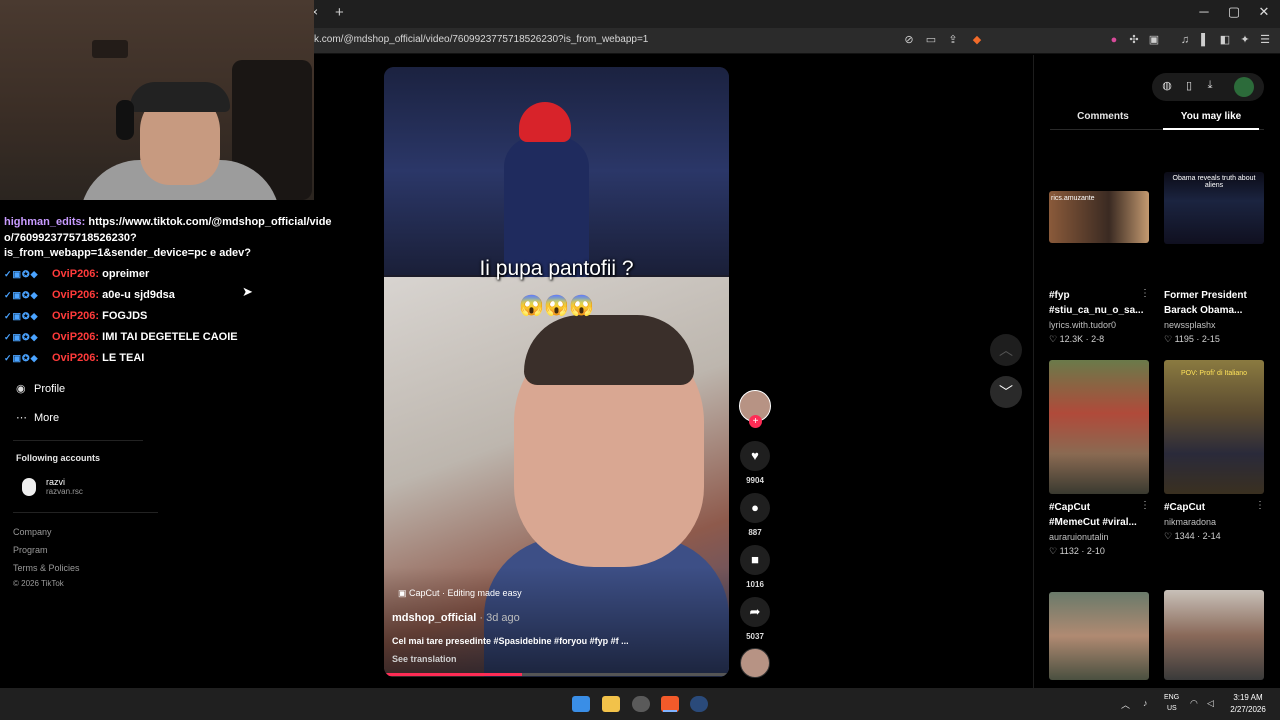 This screenshot has width=1280, height=720. Describe the element at coordinates (1171, 697) in the screenshot. I see `language-indicator: ENG` at that location.